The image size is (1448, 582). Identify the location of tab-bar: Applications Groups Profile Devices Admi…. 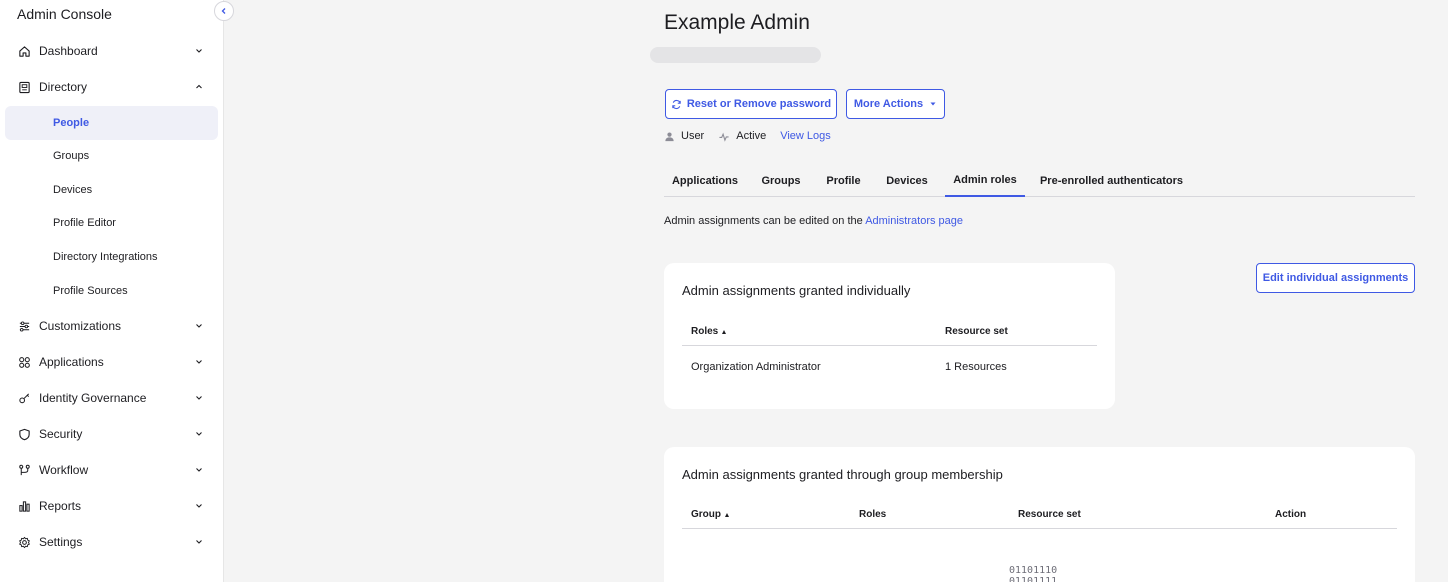
(1039, 180).